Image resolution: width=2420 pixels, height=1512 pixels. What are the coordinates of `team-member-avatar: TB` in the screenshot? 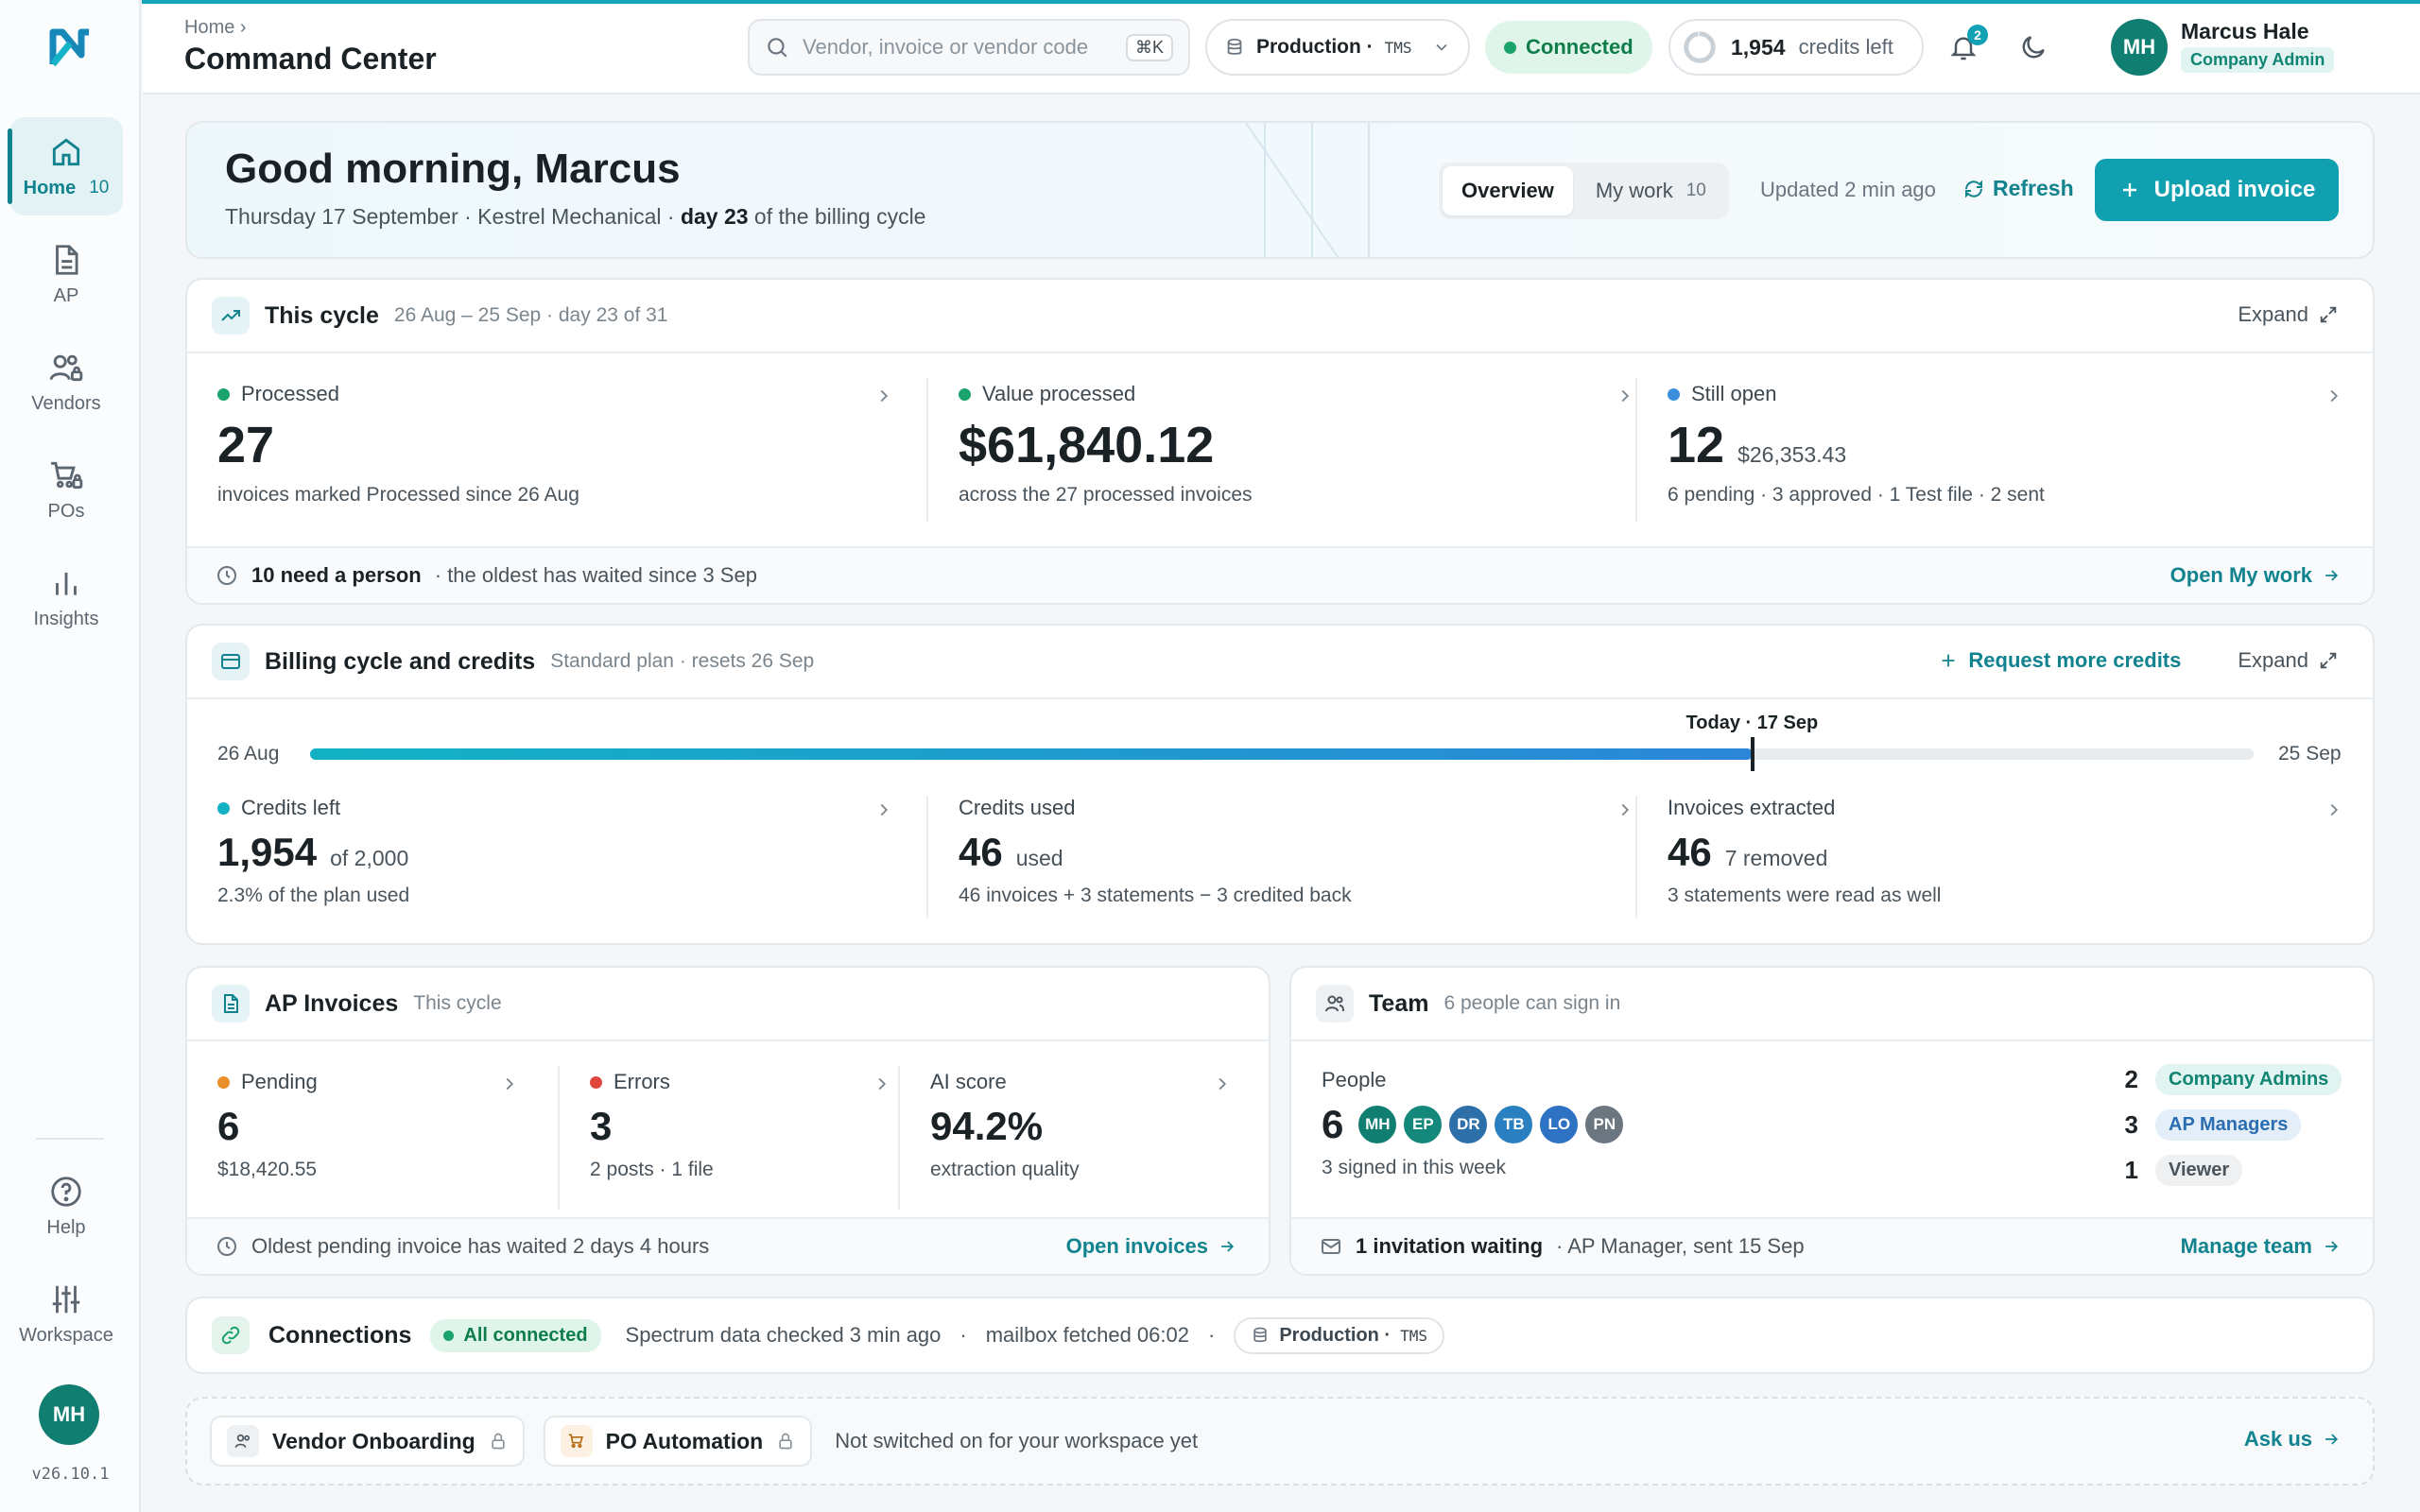 It's located at (1514, 1124).